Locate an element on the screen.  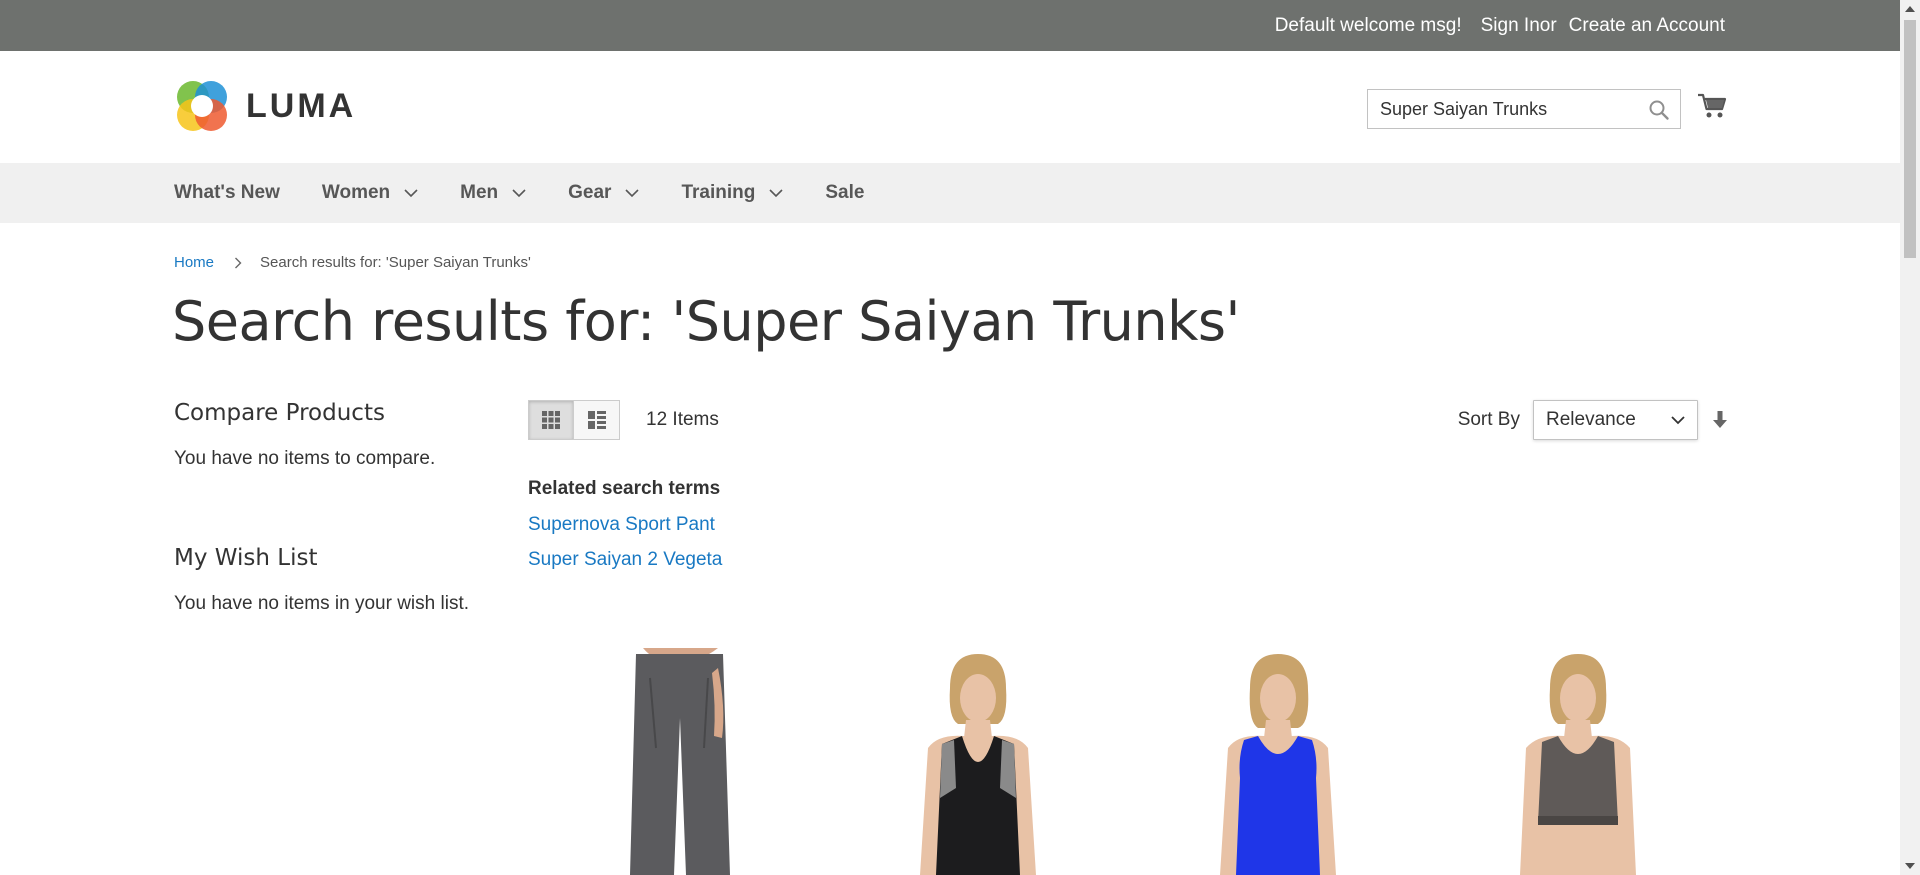
nav-item-label: Sale is located at coordinates (845, 192).